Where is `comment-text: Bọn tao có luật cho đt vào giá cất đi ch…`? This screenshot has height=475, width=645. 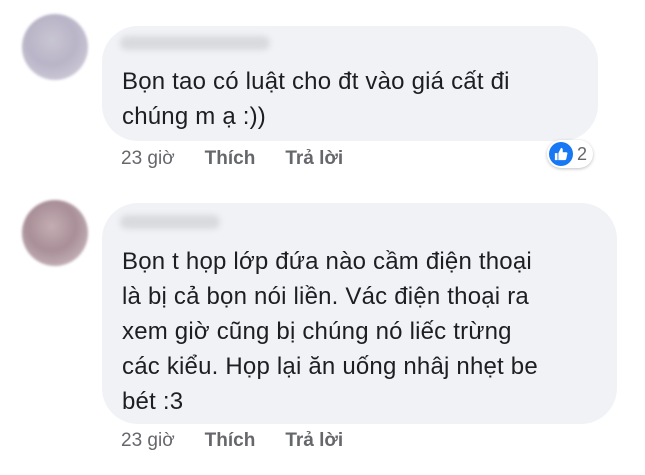 comment-text: Bọn tao có luật cho đt vào giá cất đi ch… is located at coordinates (316, 99).